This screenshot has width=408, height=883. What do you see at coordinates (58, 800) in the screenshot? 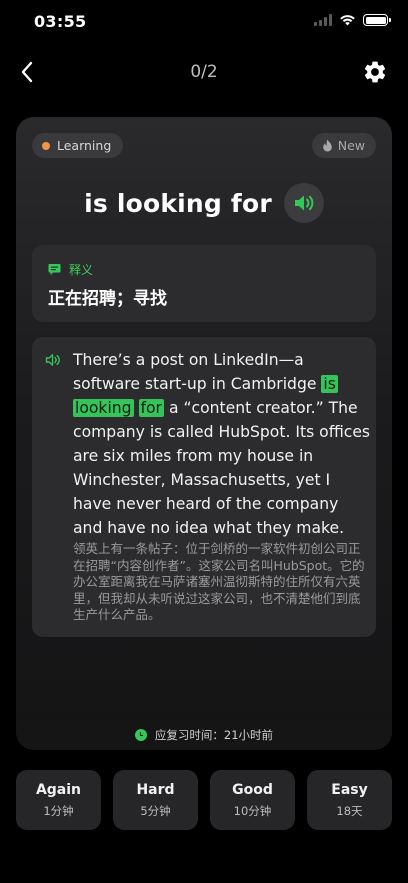
I see `again-button: Again 1分钟` at bounding box center [58, 800].